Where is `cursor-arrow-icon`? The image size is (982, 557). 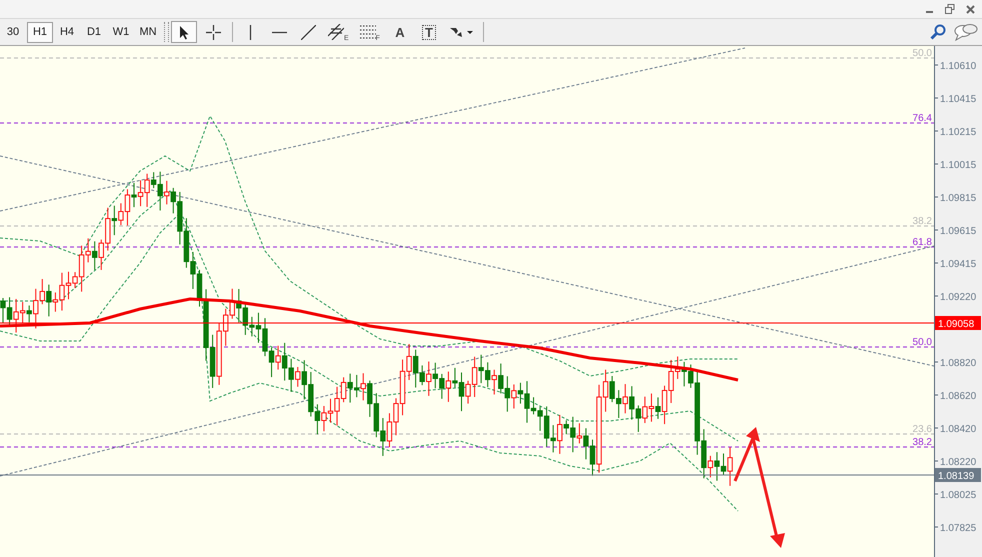 cursor-arrow-icon is located at coordinates (184, 32).